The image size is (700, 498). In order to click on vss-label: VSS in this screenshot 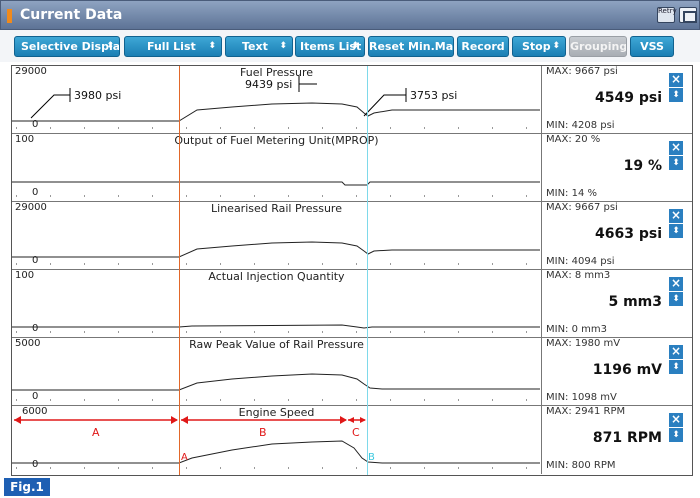, I will do `click(652, 46)`.